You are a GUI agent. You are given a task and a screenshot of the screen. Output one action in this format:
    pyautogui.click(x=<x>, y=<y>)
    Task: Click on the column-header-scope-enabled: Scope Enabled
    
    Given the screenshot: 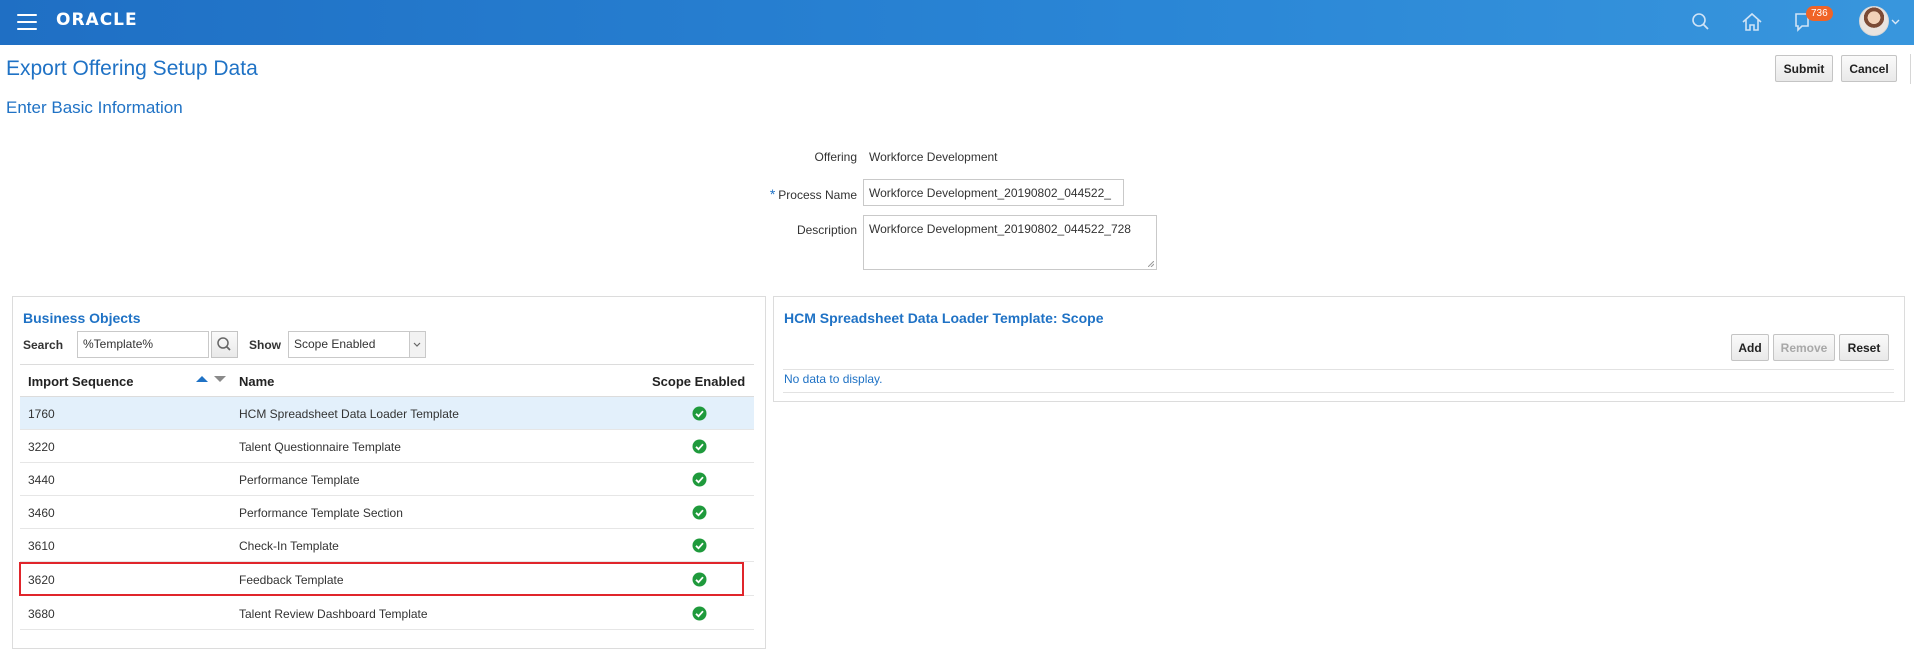 What is the action you would take?
    pyautogui.click(x=698, y=381)
    